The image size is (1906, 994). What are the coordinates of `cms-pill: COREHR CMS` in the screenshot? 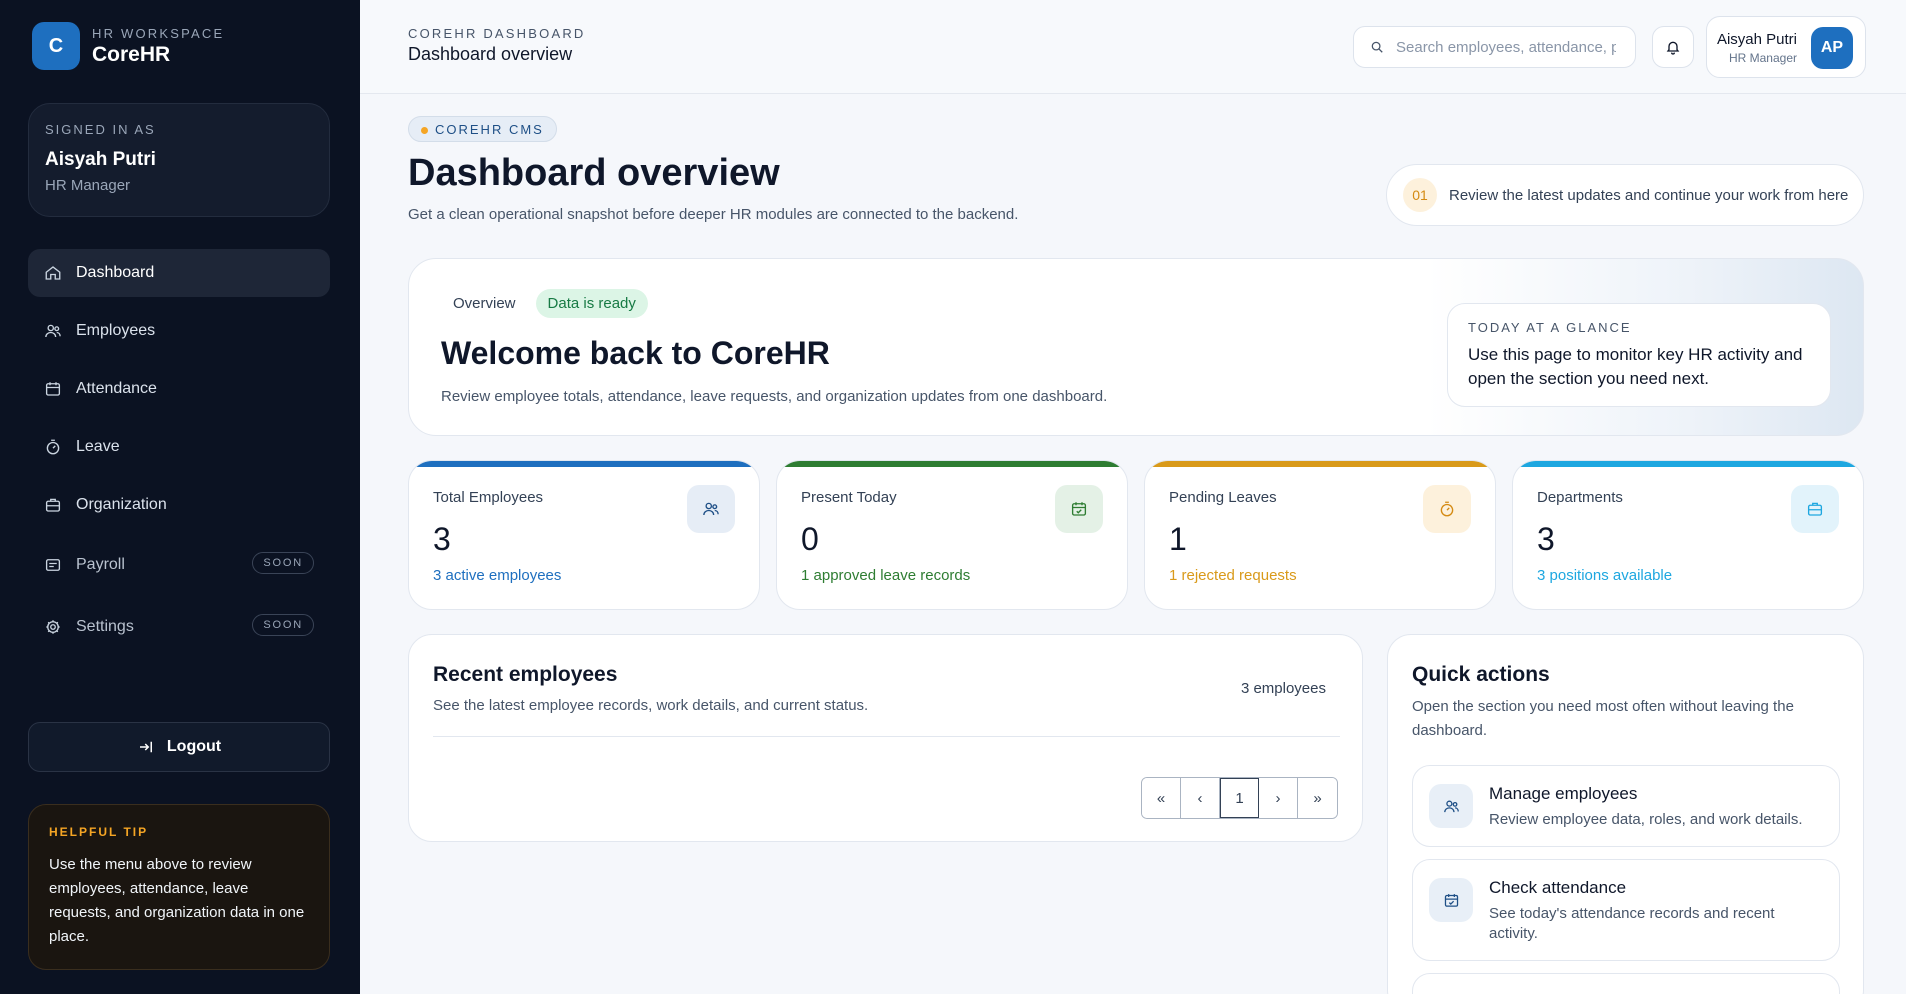 It's located at (482, 129).